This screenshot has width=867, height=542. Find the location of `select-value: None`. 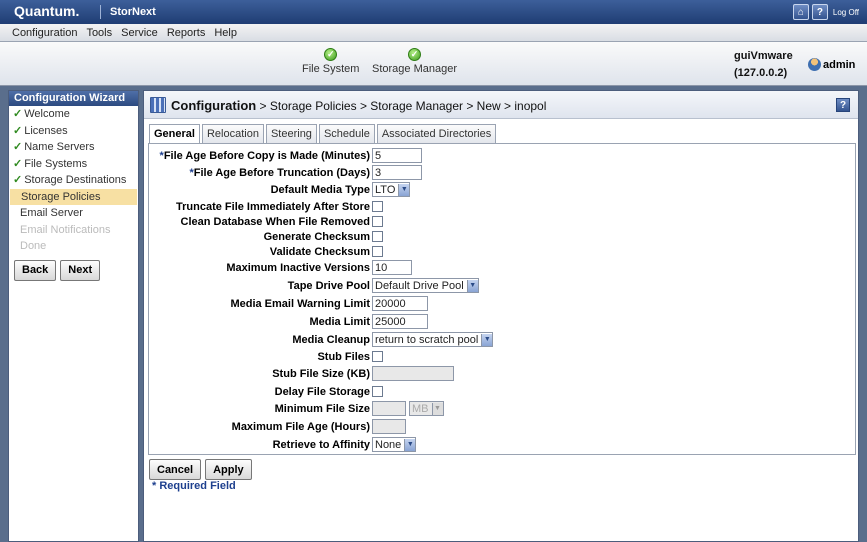

select-value: None is located at coordinates (388, 444).